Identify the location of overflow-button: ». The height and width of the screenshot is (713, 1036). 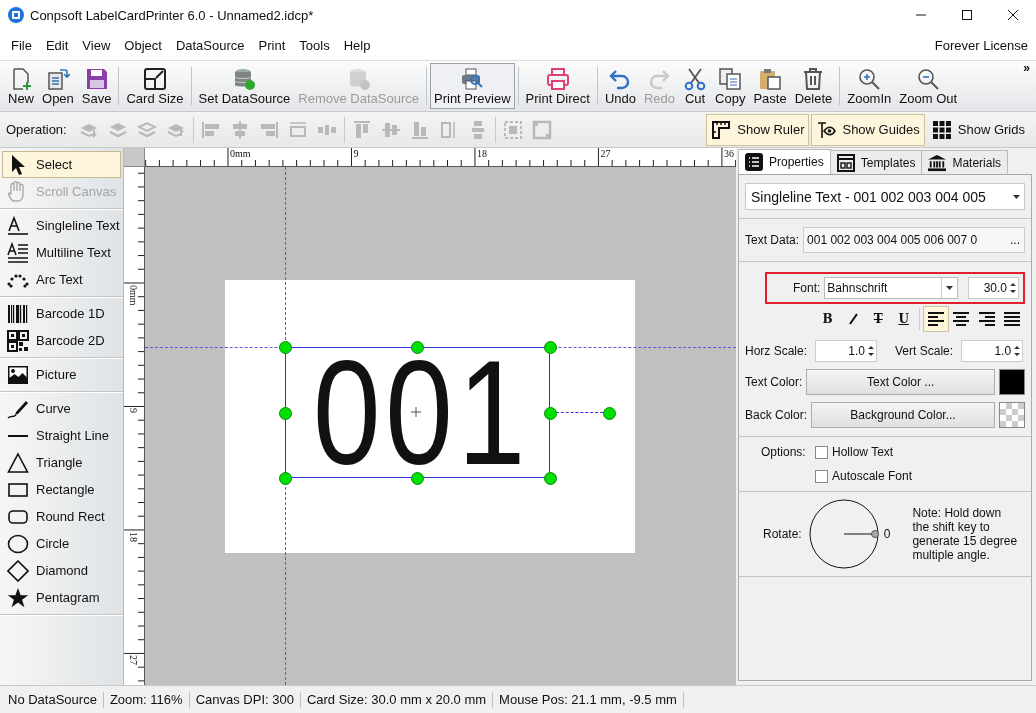
(1026, 68).